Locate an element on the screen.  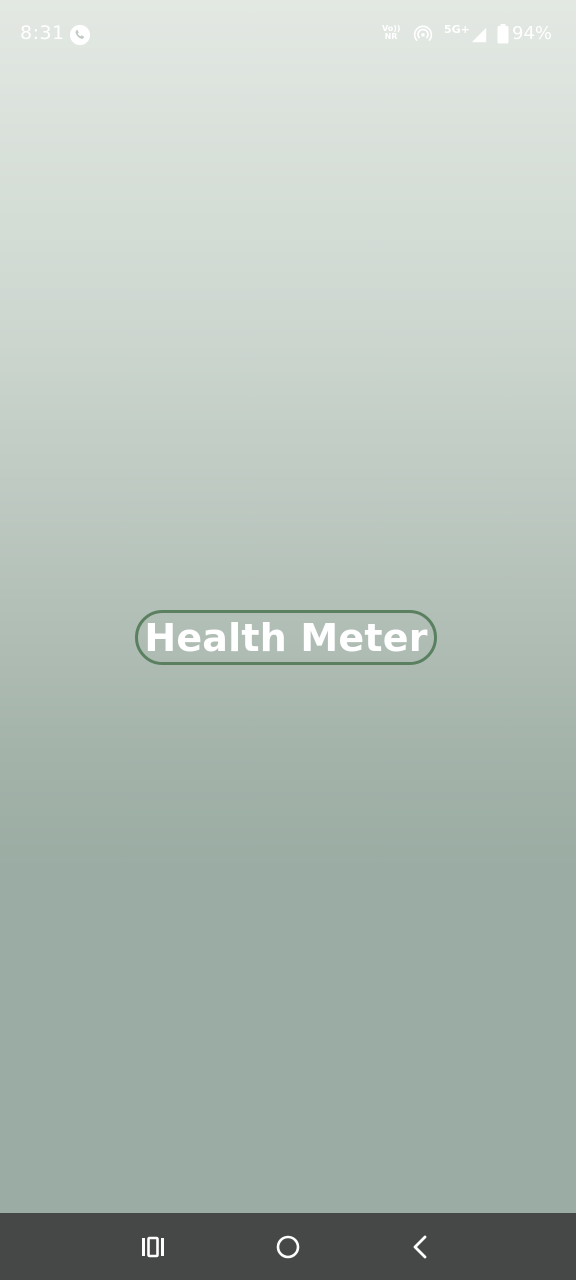
battery-icon is located at coordinates (503, 34).